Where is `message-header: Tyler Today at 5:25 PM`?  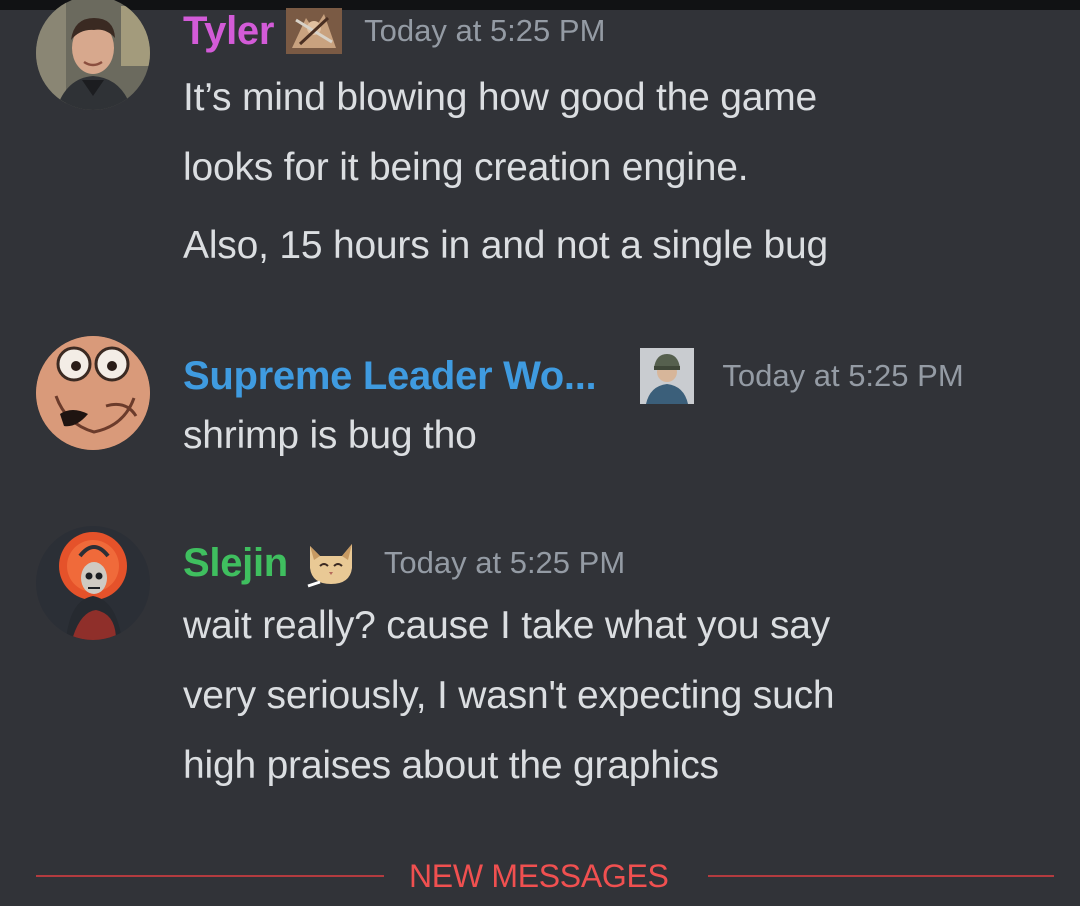
message-header: Tyler Today at 5:25 PM is located at coordinates (394, 31).